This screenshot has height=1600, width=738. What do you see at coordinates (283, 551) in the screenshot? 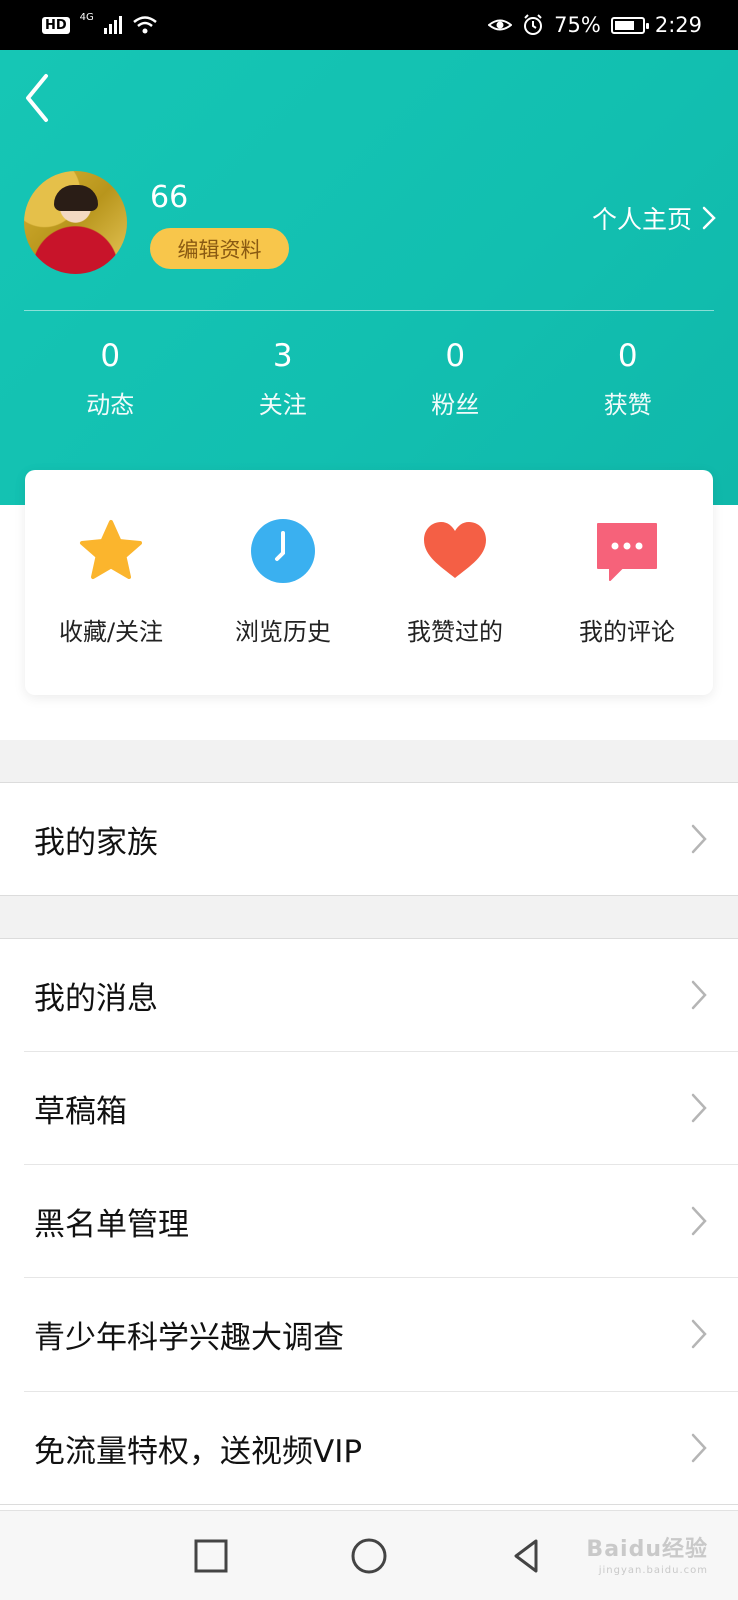
I see `clock-icon` at bounding box center [283, 551].